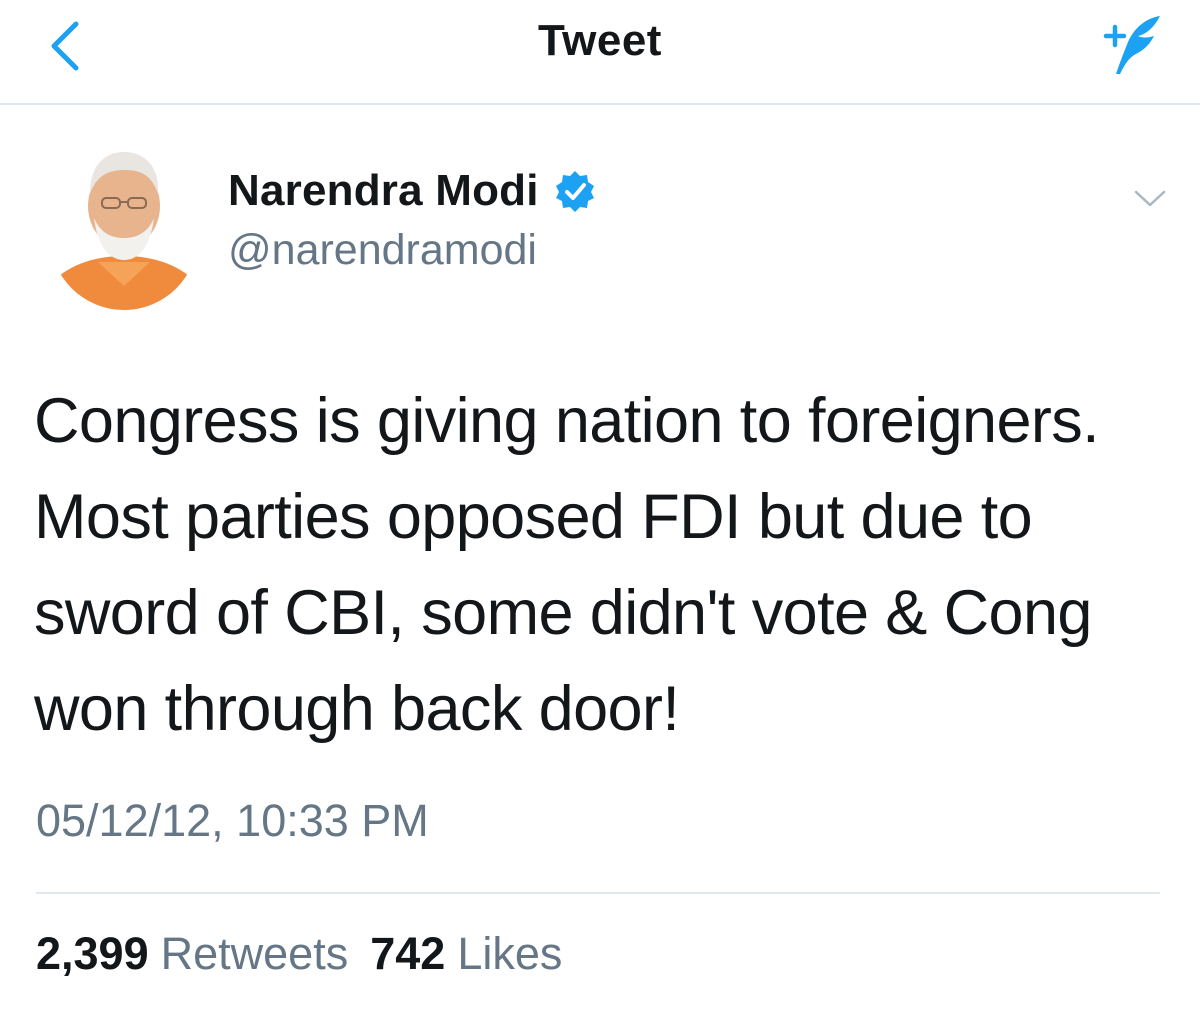  What do you see at coordinates (232, 820) in the screenshot?
I see `tweet-timestamp: 05/12/12, 10:33 PM` at bounding box center [232, 820].